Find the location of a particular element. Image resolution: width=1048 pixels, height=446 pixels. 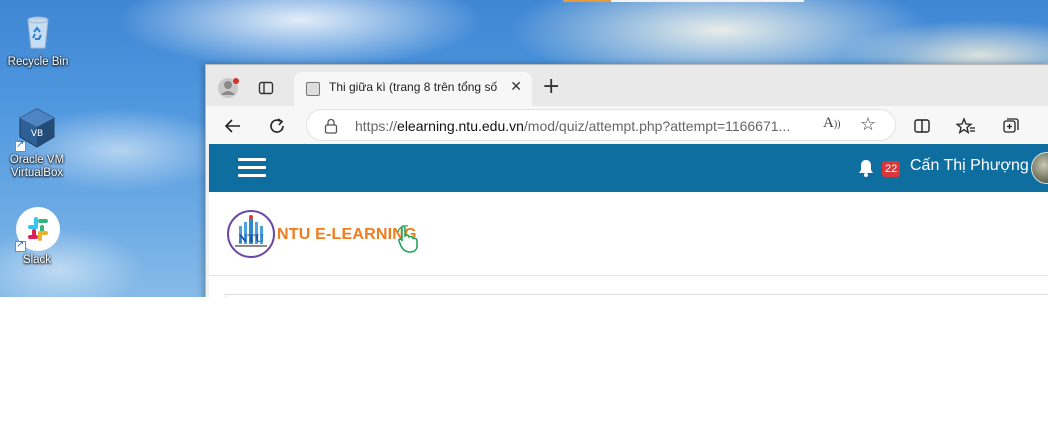

favorites-button is located at coordinates (966, 126).